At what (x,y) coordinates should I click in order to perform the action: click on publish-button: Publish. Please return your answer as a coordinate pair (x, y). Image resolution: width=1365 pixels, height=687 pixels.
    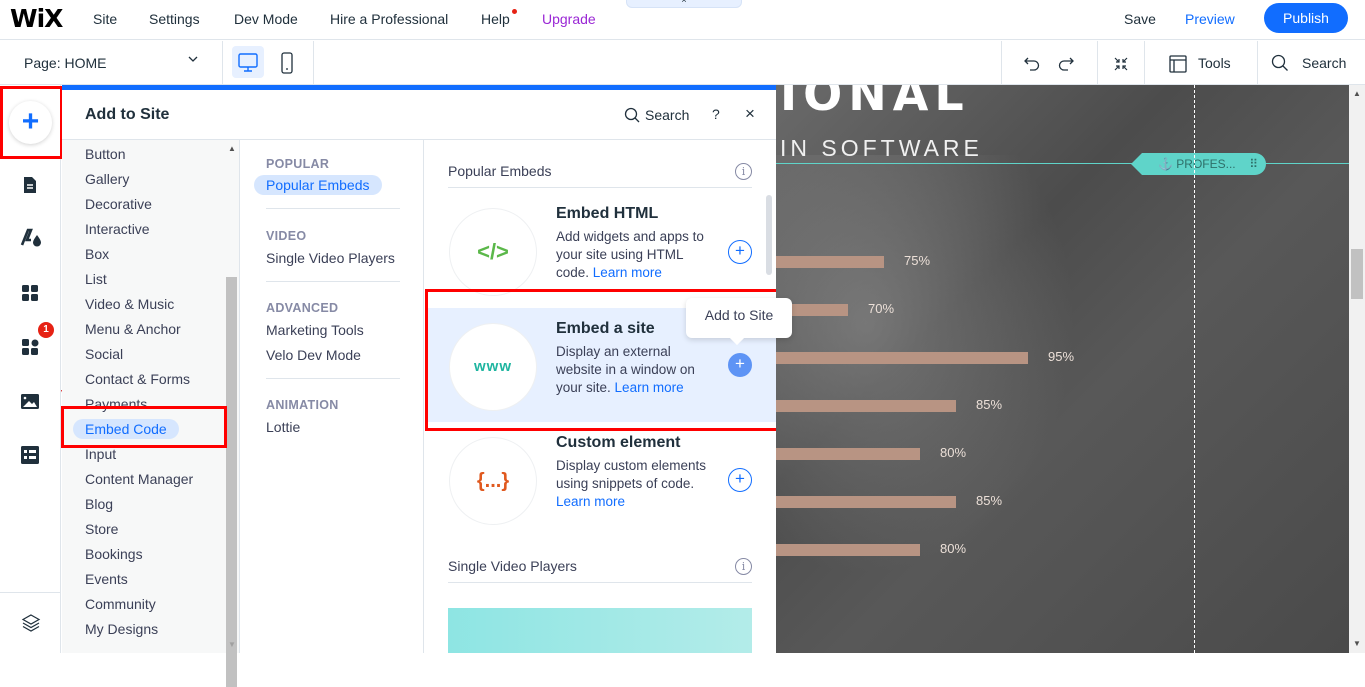
    Looking at the image, I should click on (1306, 18).